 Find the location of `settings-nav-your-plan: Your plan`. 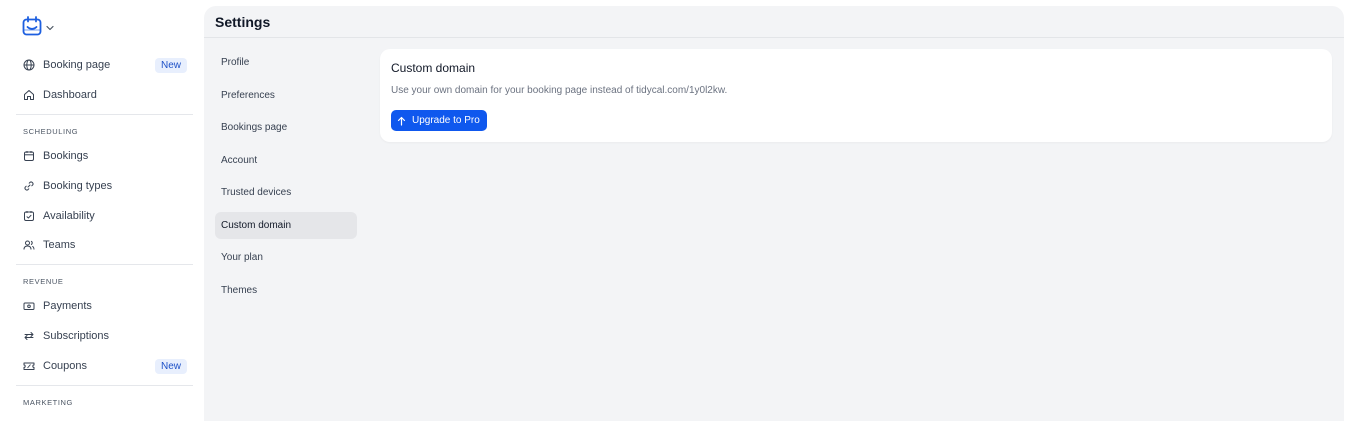

settings-nav-your-plan: Your plan is located at coordinates (286, 257).